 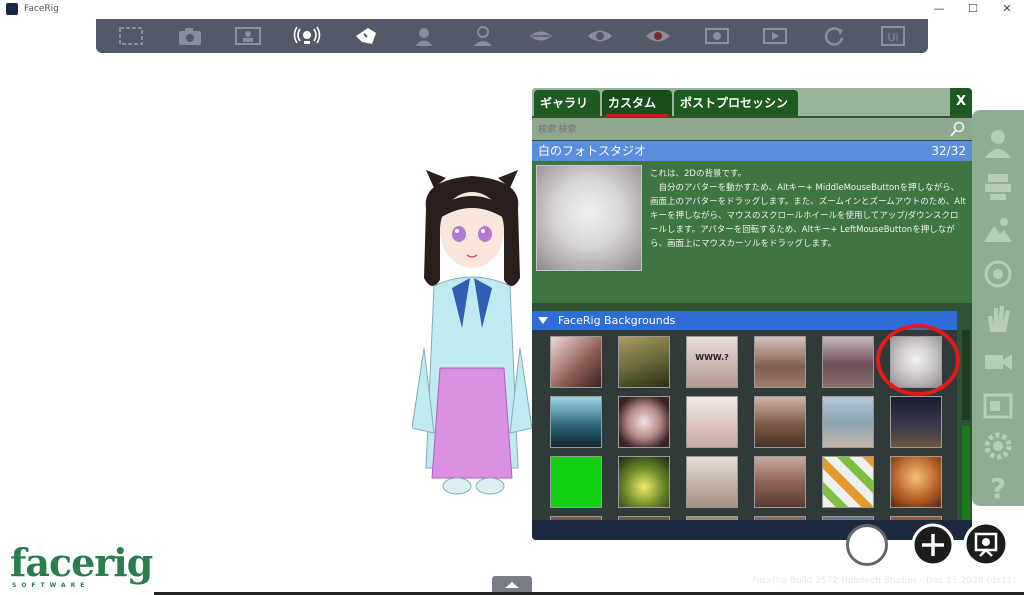 I want to click on eye-red-icon, so click(x=658, y=36).